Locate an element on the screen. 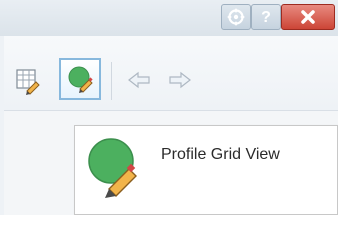  back-arrow-icon is located at coordinates (139, 80).